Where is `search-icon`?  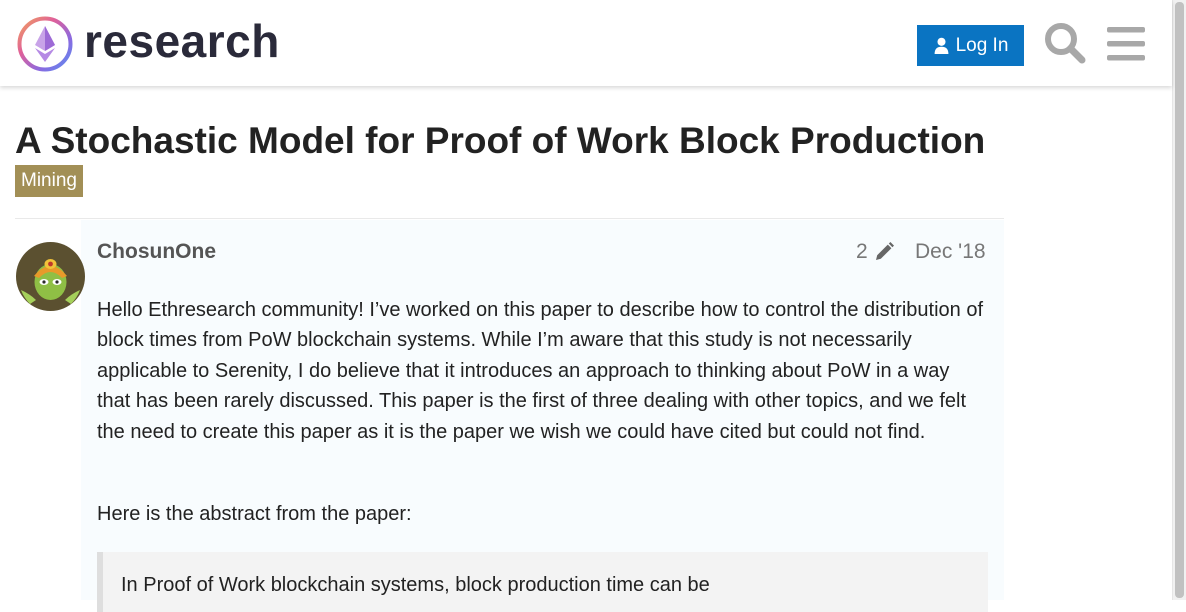 search-icon is located at coordinates (1065, 43).